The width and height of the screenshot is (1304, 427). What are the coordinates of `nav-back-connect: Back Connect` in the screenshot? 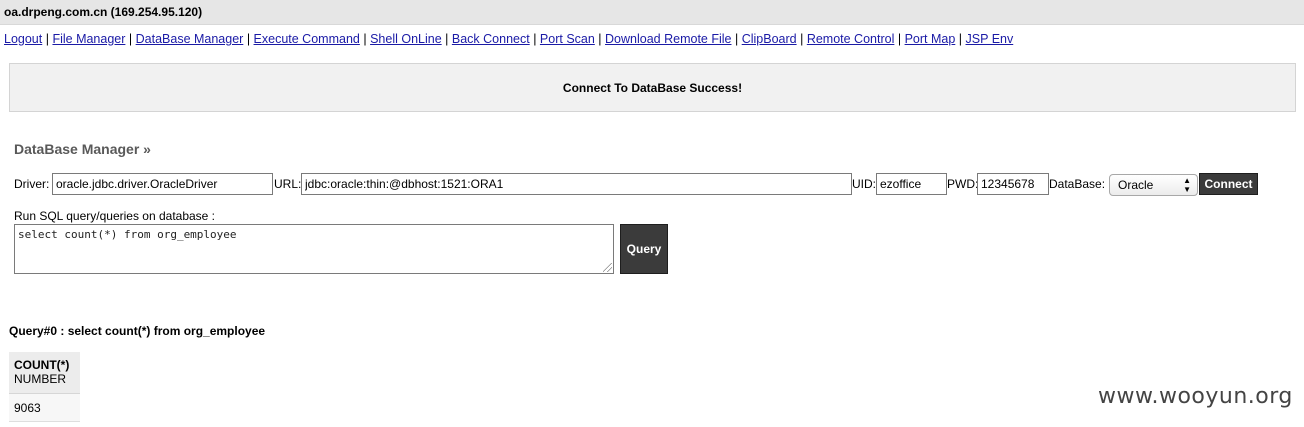 It's located at (491, 39).